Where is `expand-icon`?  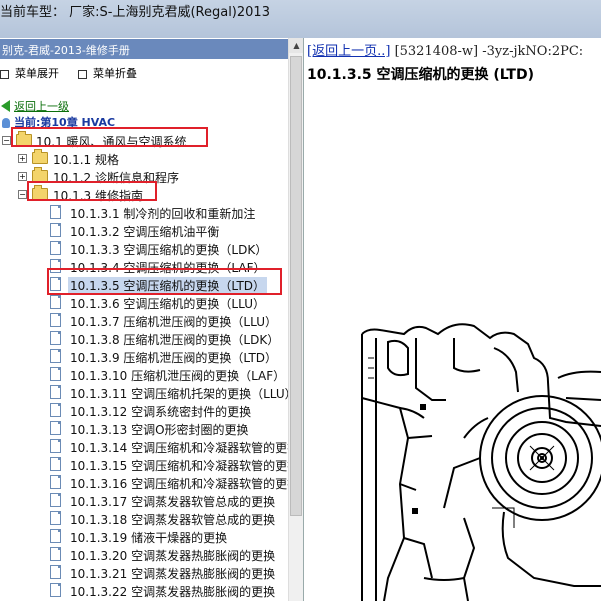
expand-icon is located at coordinates (4, 74).